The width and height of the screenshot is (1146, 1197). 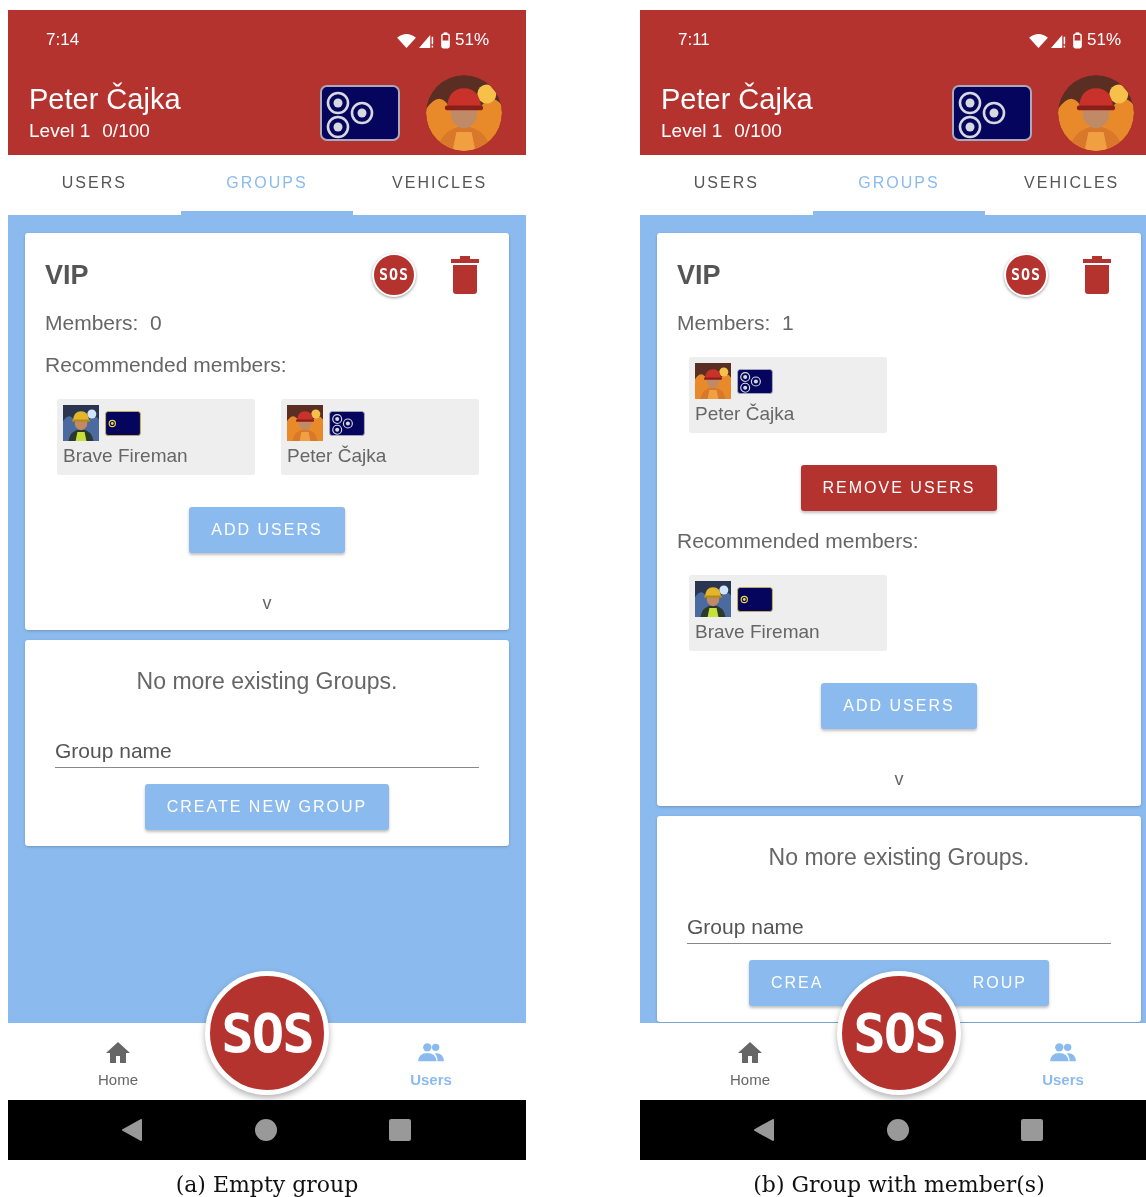 I want to click on figure-caption: (b) Group with member(s), so click(x=899, y=1184).